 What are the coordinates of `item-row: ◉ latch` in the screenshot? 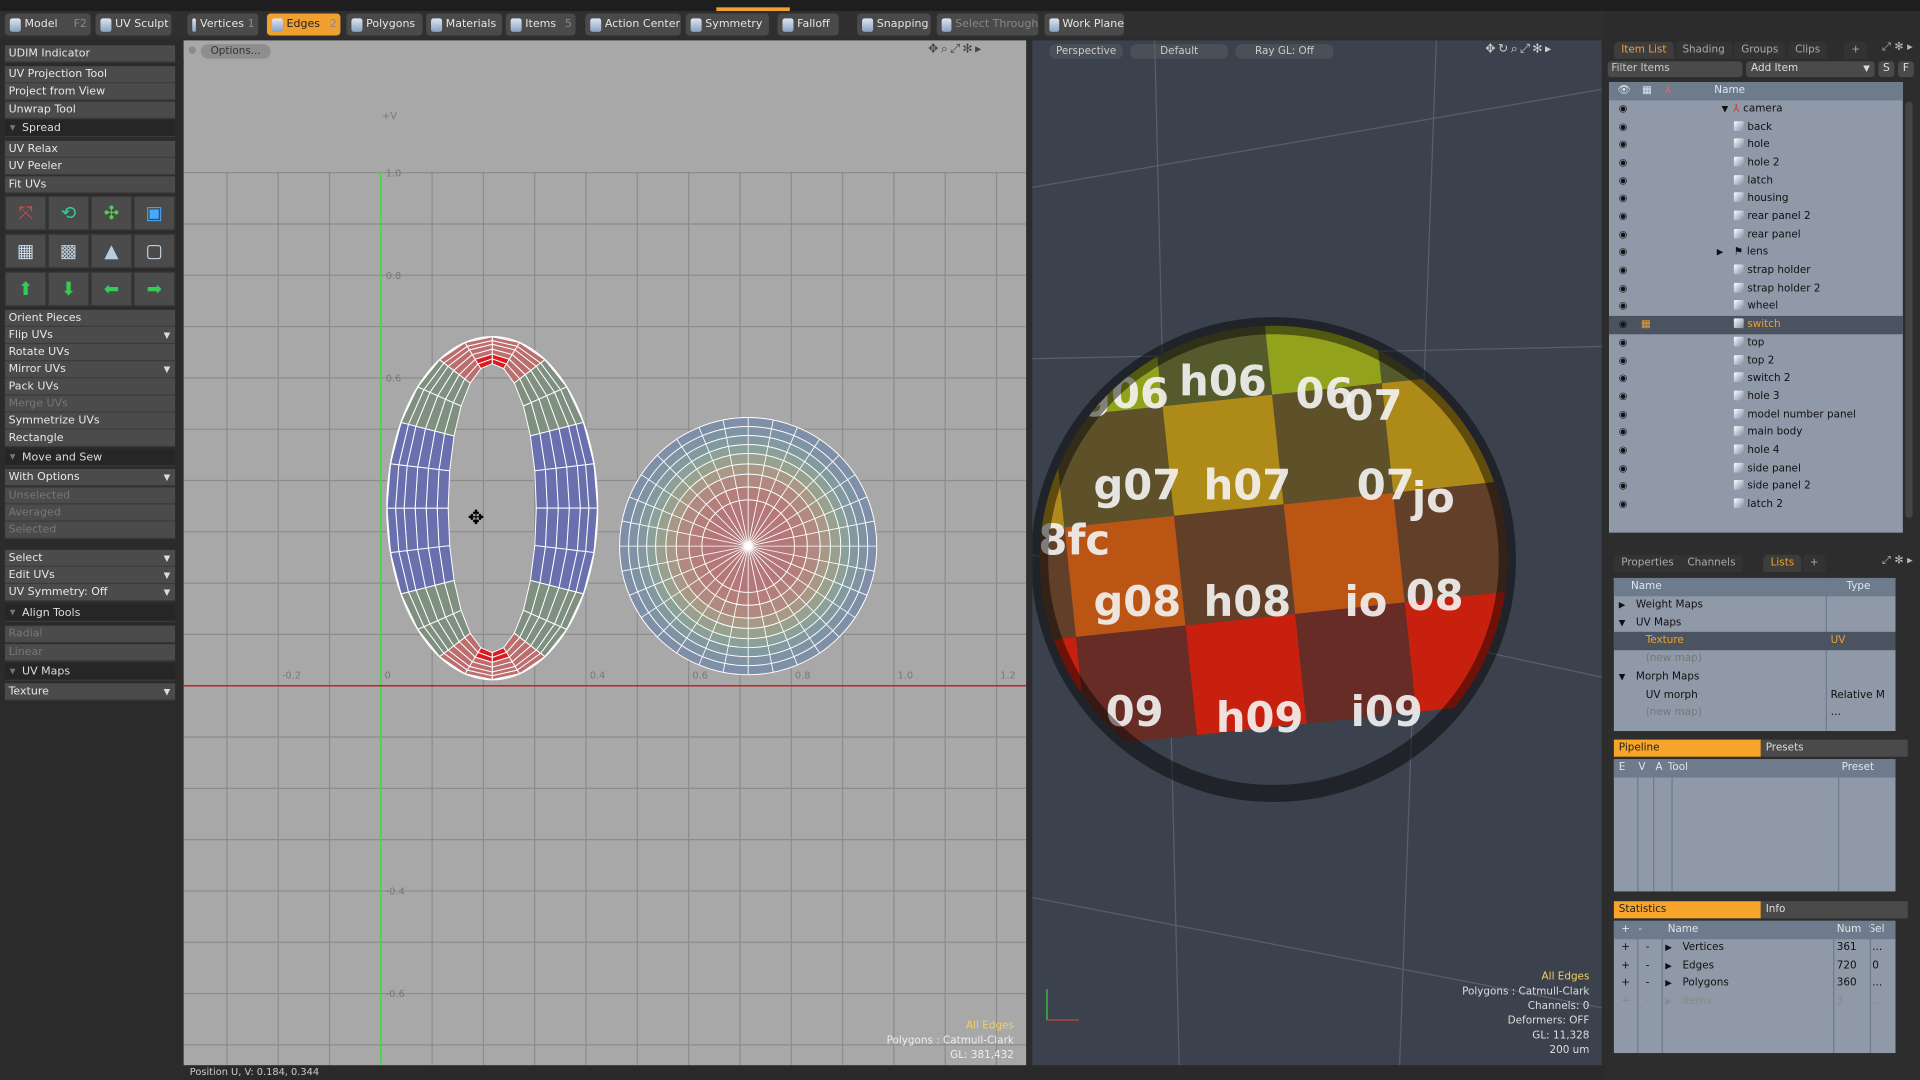 It's located at (1756, 181).